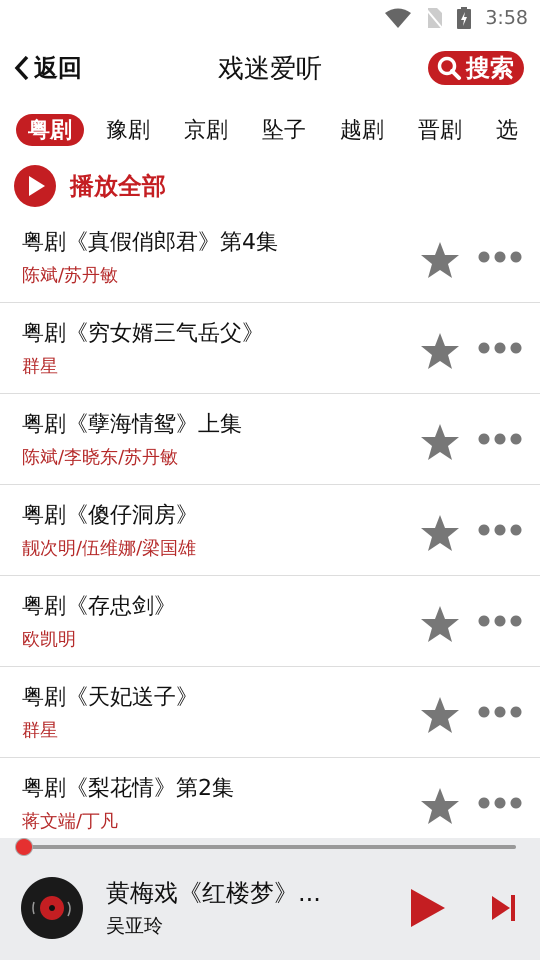 The width and height of the screenshot is (540, 960). I want to click on search-button: 搜索, so click(476, 68).